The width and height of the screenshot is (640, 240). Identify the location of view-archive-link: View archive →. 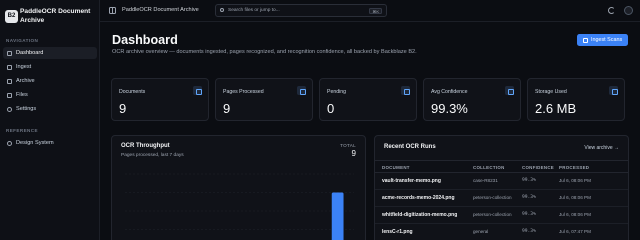
(601, 148).